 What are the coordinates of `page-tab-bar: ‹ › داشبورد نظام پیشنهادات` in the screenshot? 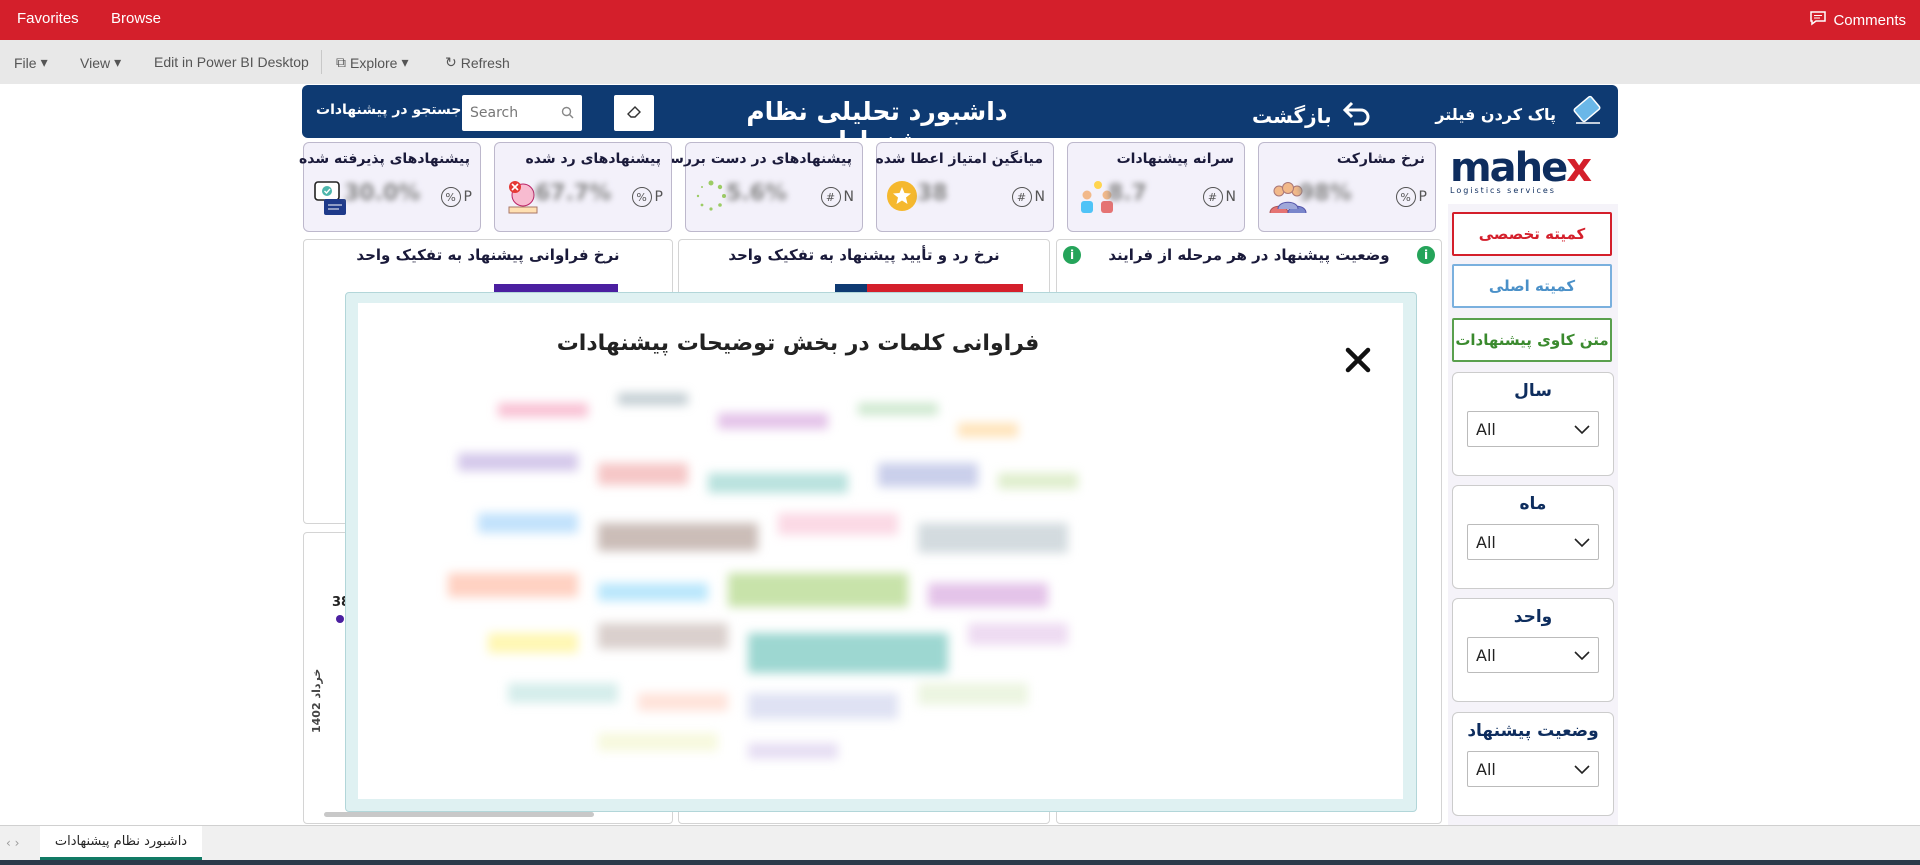 It's located at (960, 842).